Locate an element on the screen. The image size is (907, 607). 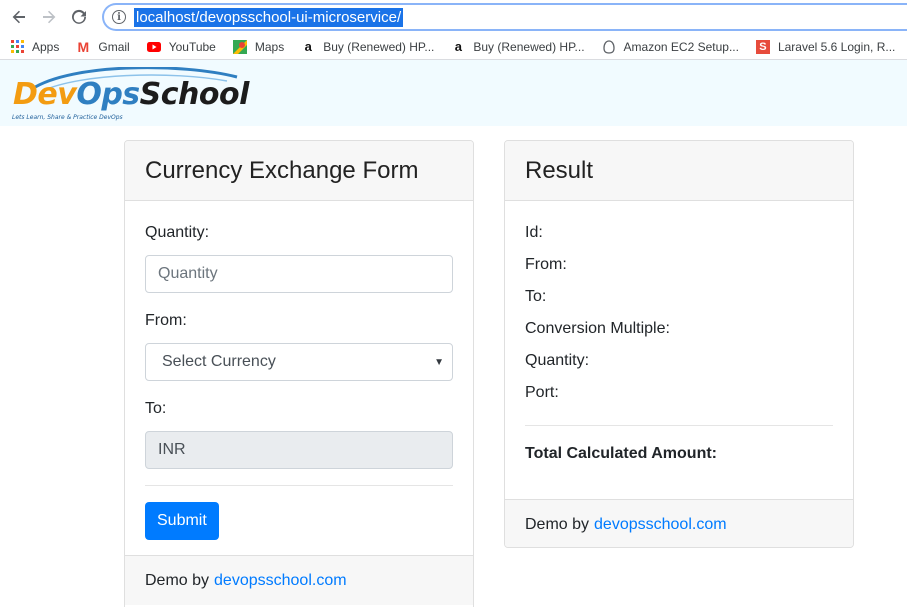
bookmark-apps: Apps is located at coordinates (34, 47).